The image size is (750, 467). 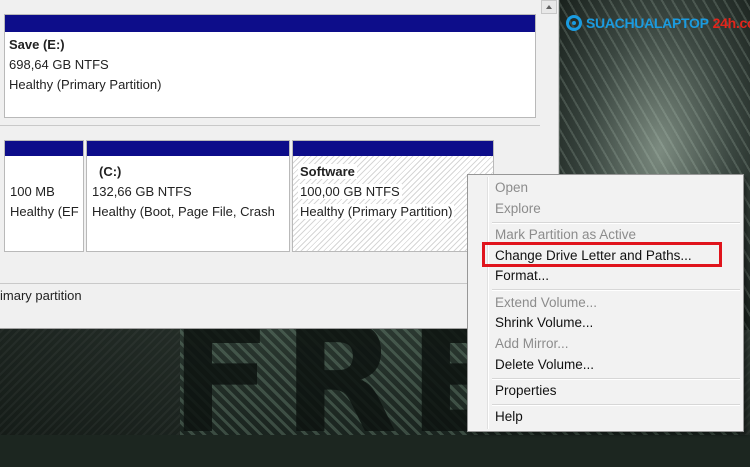 What do you see at coordinates (32, 191) in the screenshot?
I see `partition-size: 100 MB` at bounding box center [32, 191].